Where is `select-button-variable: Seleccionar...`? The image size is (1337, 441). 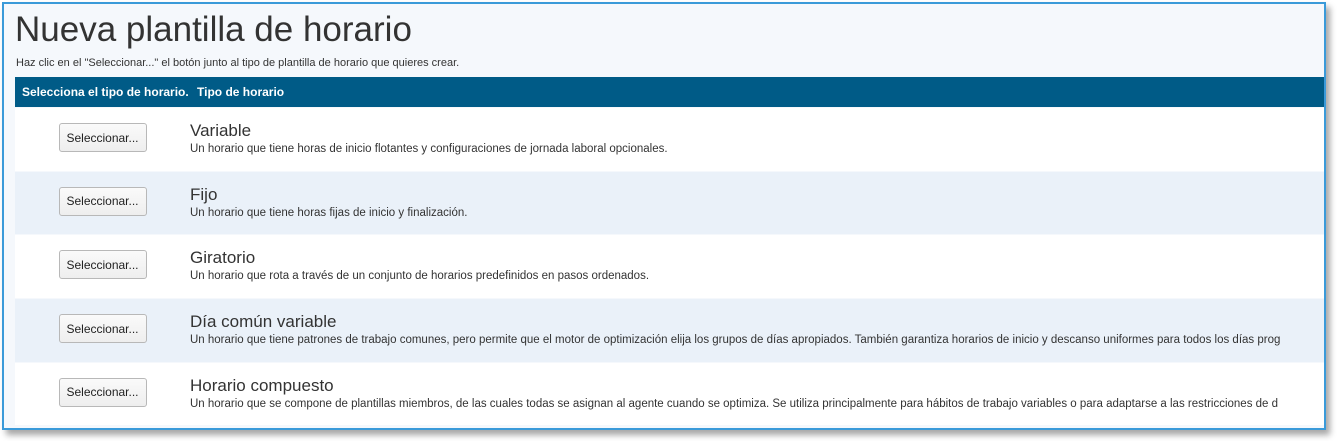 select-button-variable: Seleccionar... is located at coordinates (102, 137).